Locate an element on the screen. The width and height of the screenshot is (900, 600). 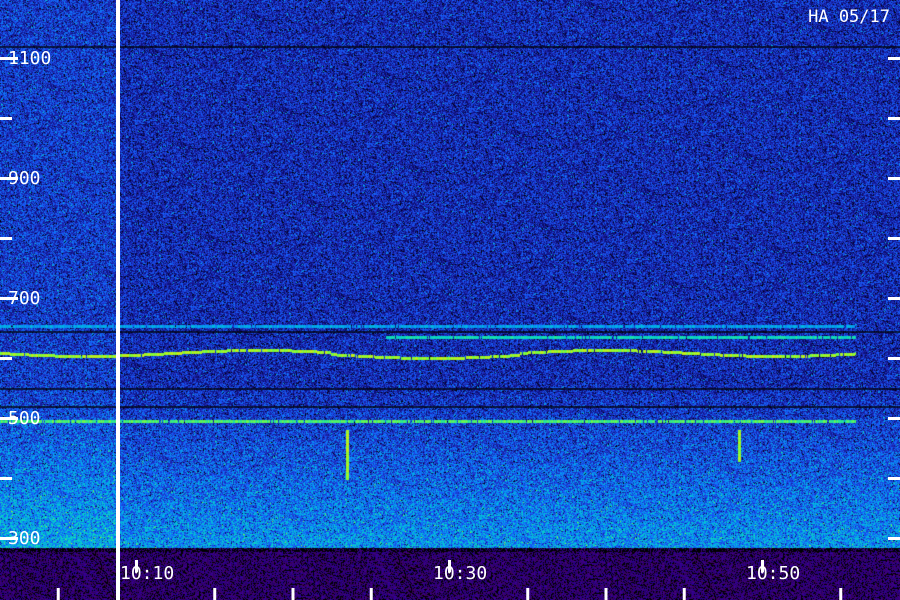
y-tick-label: 1100 is located at coordinates (29, 58).